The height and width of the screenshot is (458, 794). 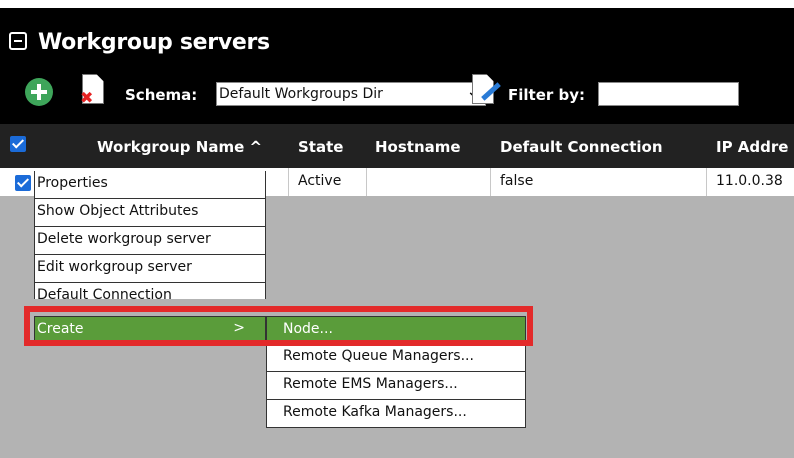 What do you see at coordinates (418, 147) in the screenshot?
I see `column-hostname: Hostname` at bounding box center [418, 147].